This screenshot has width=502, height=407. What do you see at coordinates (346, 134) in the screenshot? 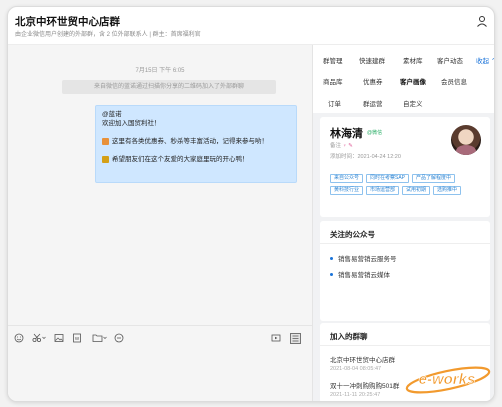
I see `customer-name: 林海清` at bounding box center [346, 134].